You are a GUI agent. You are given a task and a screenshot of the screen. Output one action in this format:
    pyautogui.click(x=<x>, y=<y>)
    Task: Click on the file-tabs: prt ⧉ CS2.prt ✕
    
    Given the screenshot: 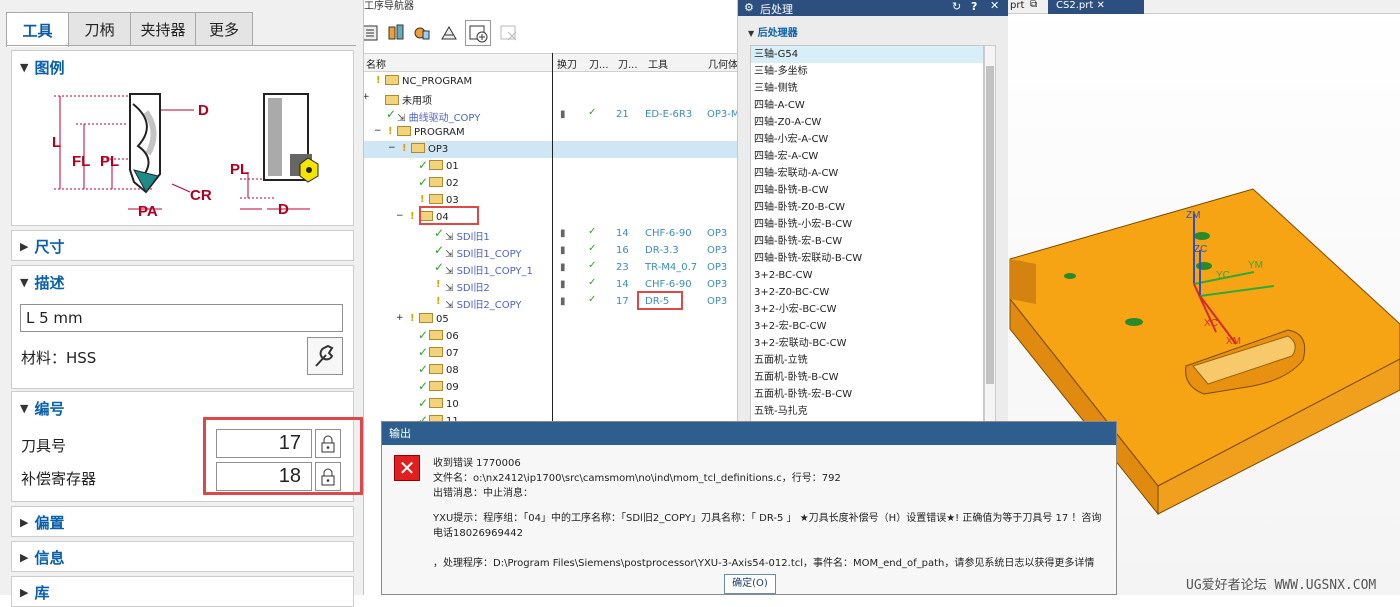 What is the action you would take?
    pyautogui.click(x=1204, y=7)
    